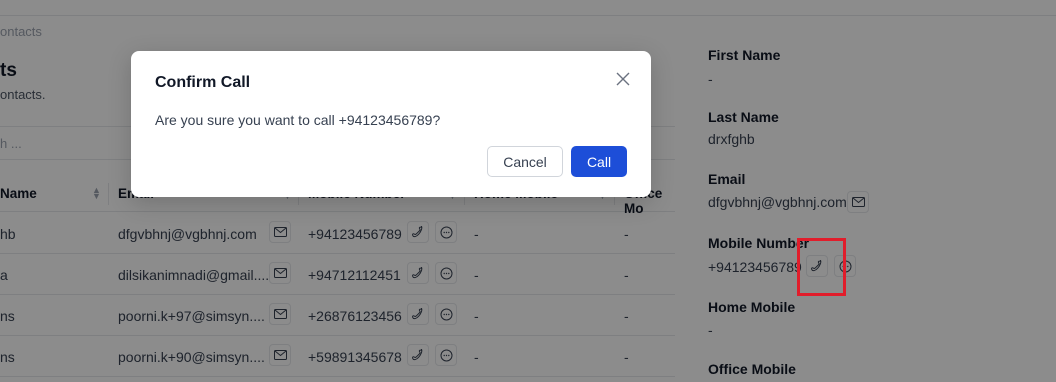 The height and width of the screenshot is (382, 1056). Describe the element at coordinates (623, 79) in the screenshot. I see `close-icon` at that location.